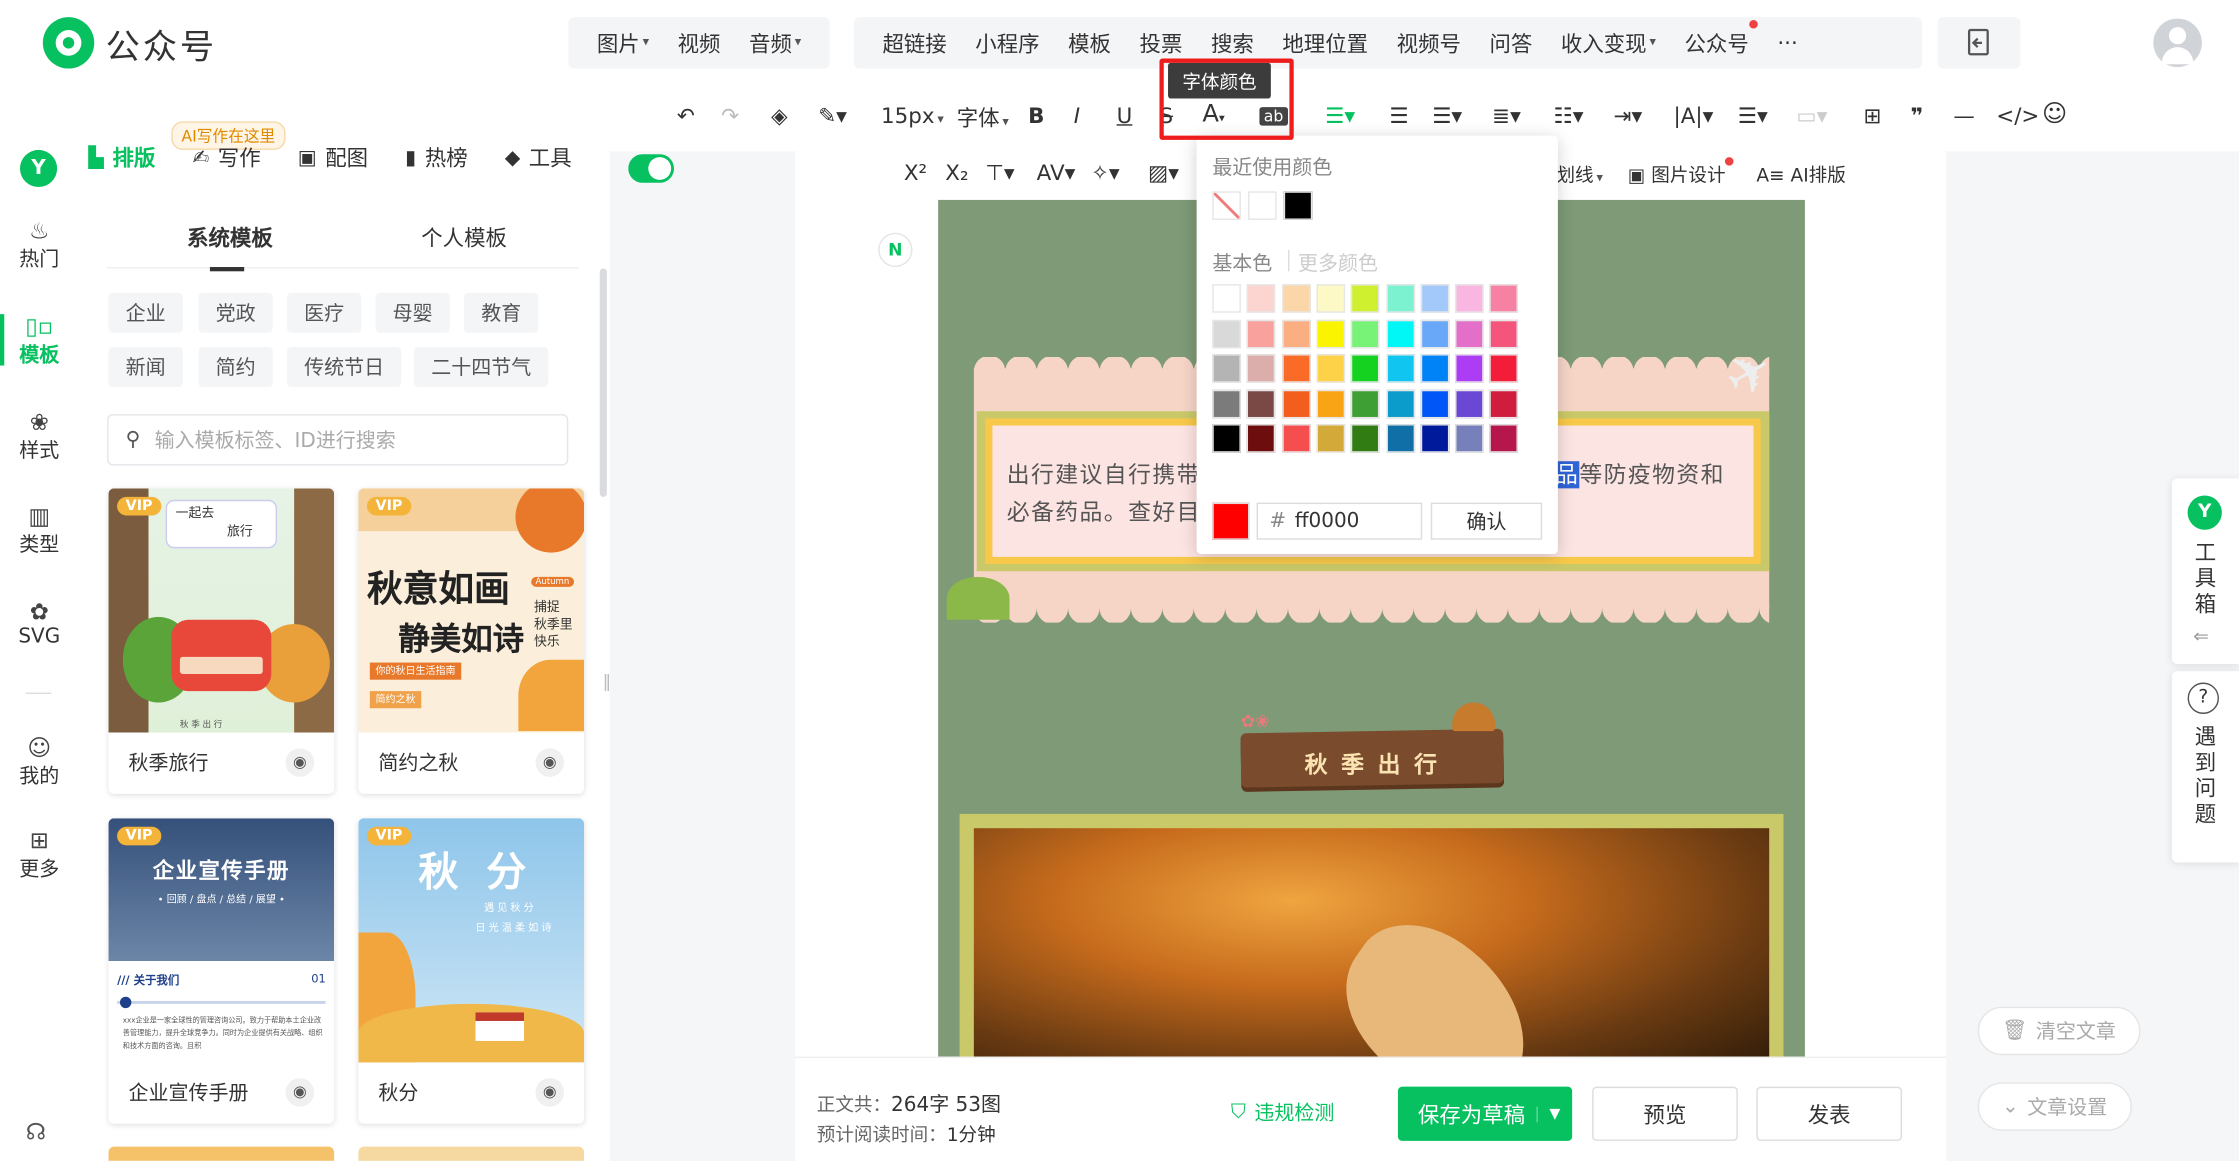  What do you see at coordinates (1125, 116) in the screenshot?
I see `underline-icon: U` at bounding box center [1125, 116].